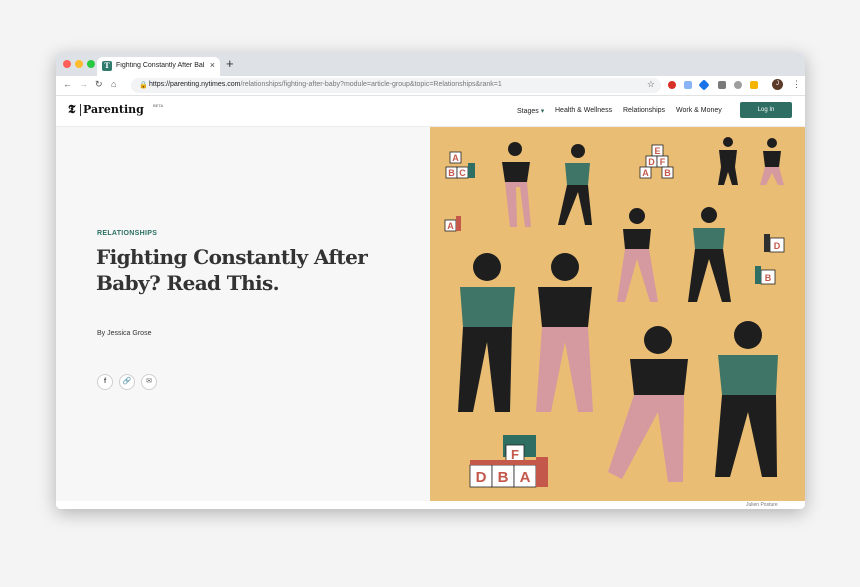 Image resolution: width=860 pixels, height=587 pixels. Describe the element at coordinates (663, 162) in the screenshot. I see `block-f-top-right: F` at that location.